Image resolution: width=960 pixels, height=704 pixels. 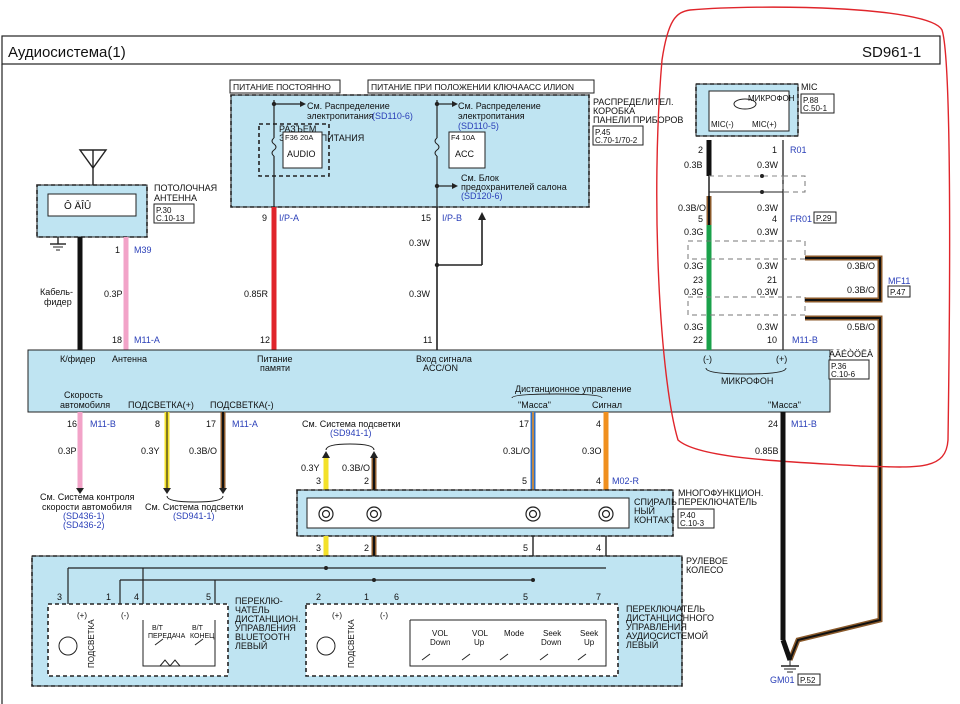 I want to click on svg-text: C.70-1/70-2, so click(x=616, y=140).